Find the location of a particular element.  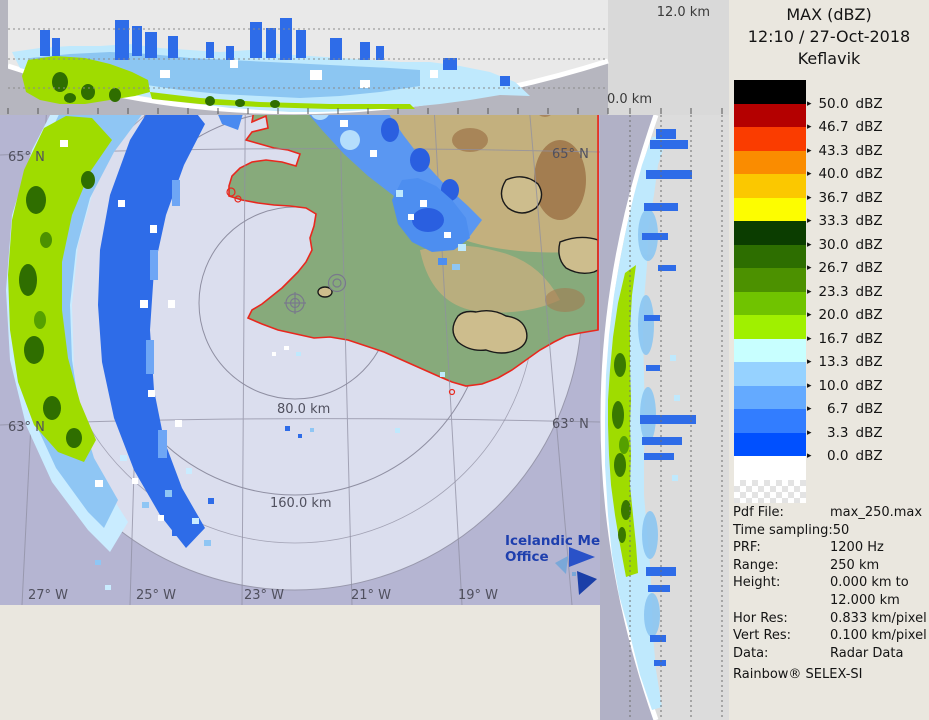

metadata-row: Vert Res: 0.100 km/pixel is located at coordinates (830, 636).